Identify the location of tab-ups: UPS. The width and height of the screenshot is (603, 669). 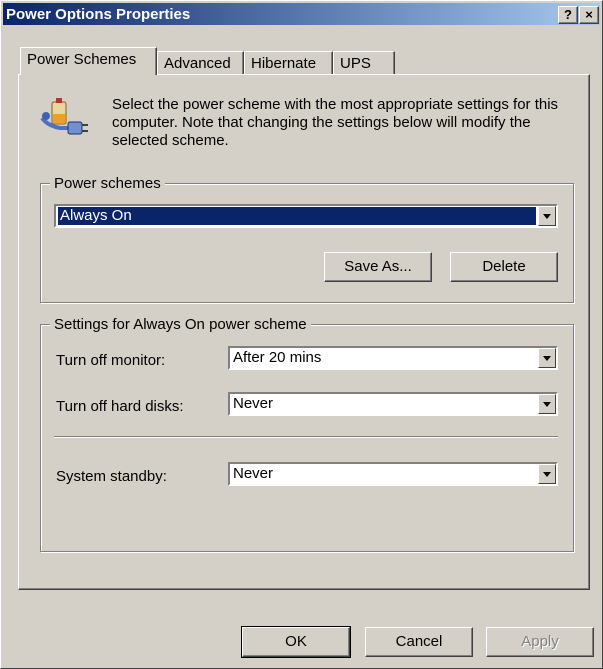
(364, 63).